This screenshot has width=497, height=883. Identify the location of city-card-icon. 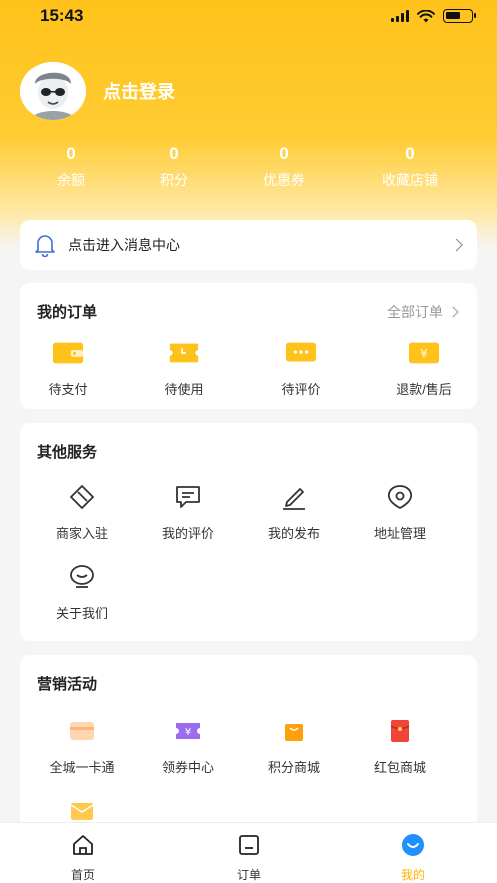
(82, 731).